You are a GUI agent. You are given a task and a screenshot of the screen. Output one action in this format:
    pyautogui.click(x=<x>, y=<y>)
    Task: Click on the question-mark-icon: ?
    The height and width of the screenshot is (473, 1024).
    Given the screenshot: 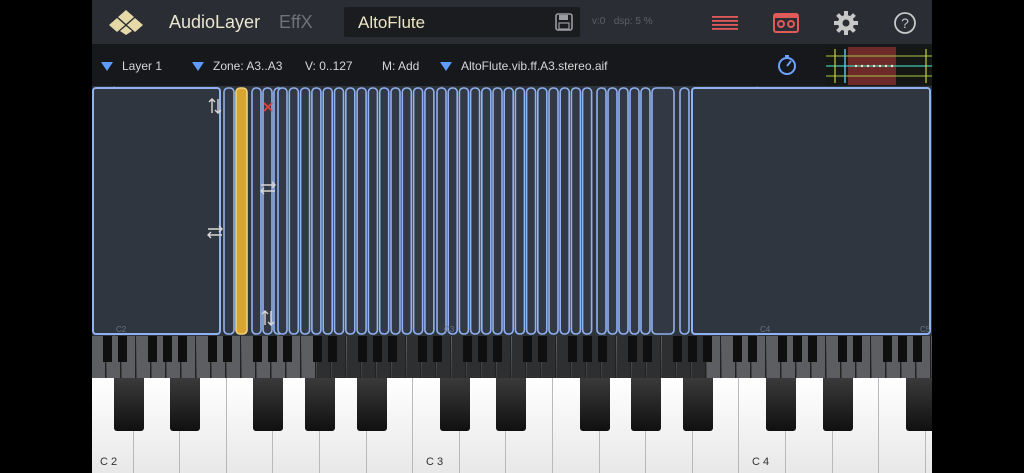 What is the action you would take?
    pyautogui.click(x=905, y=23)
    